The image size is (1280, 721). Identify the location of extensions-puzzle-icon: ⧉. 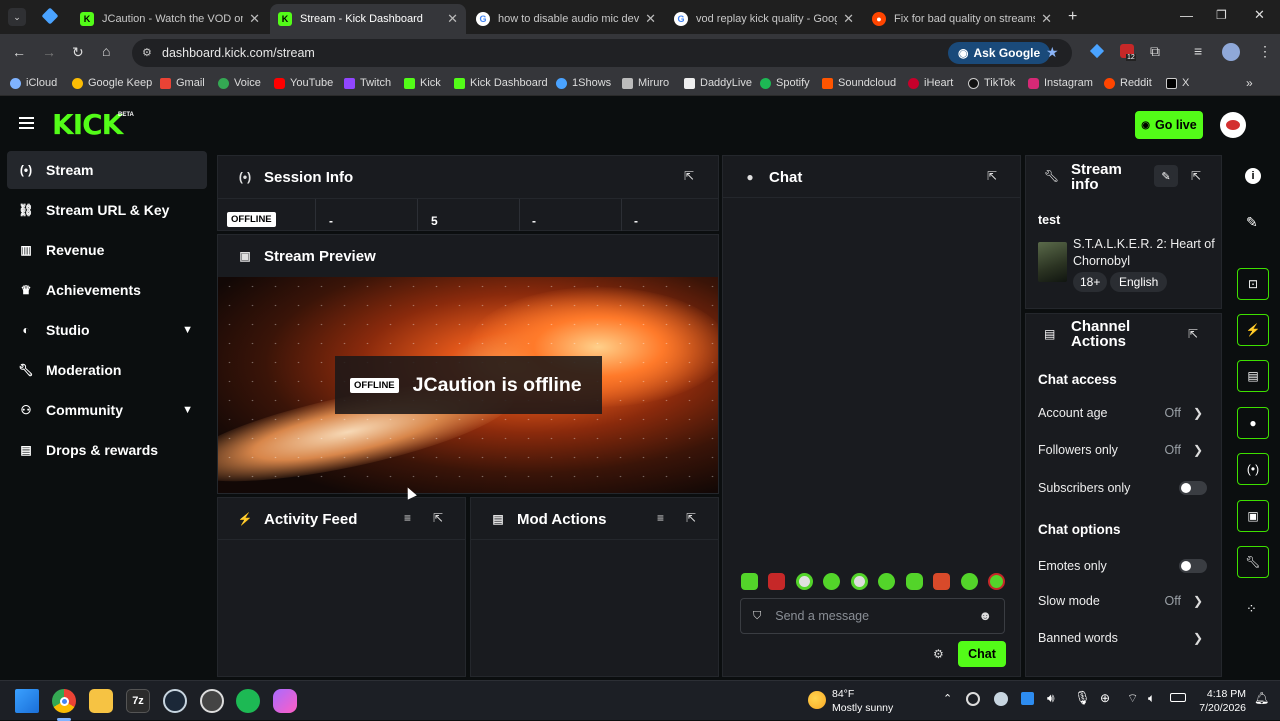
(1155, 51).